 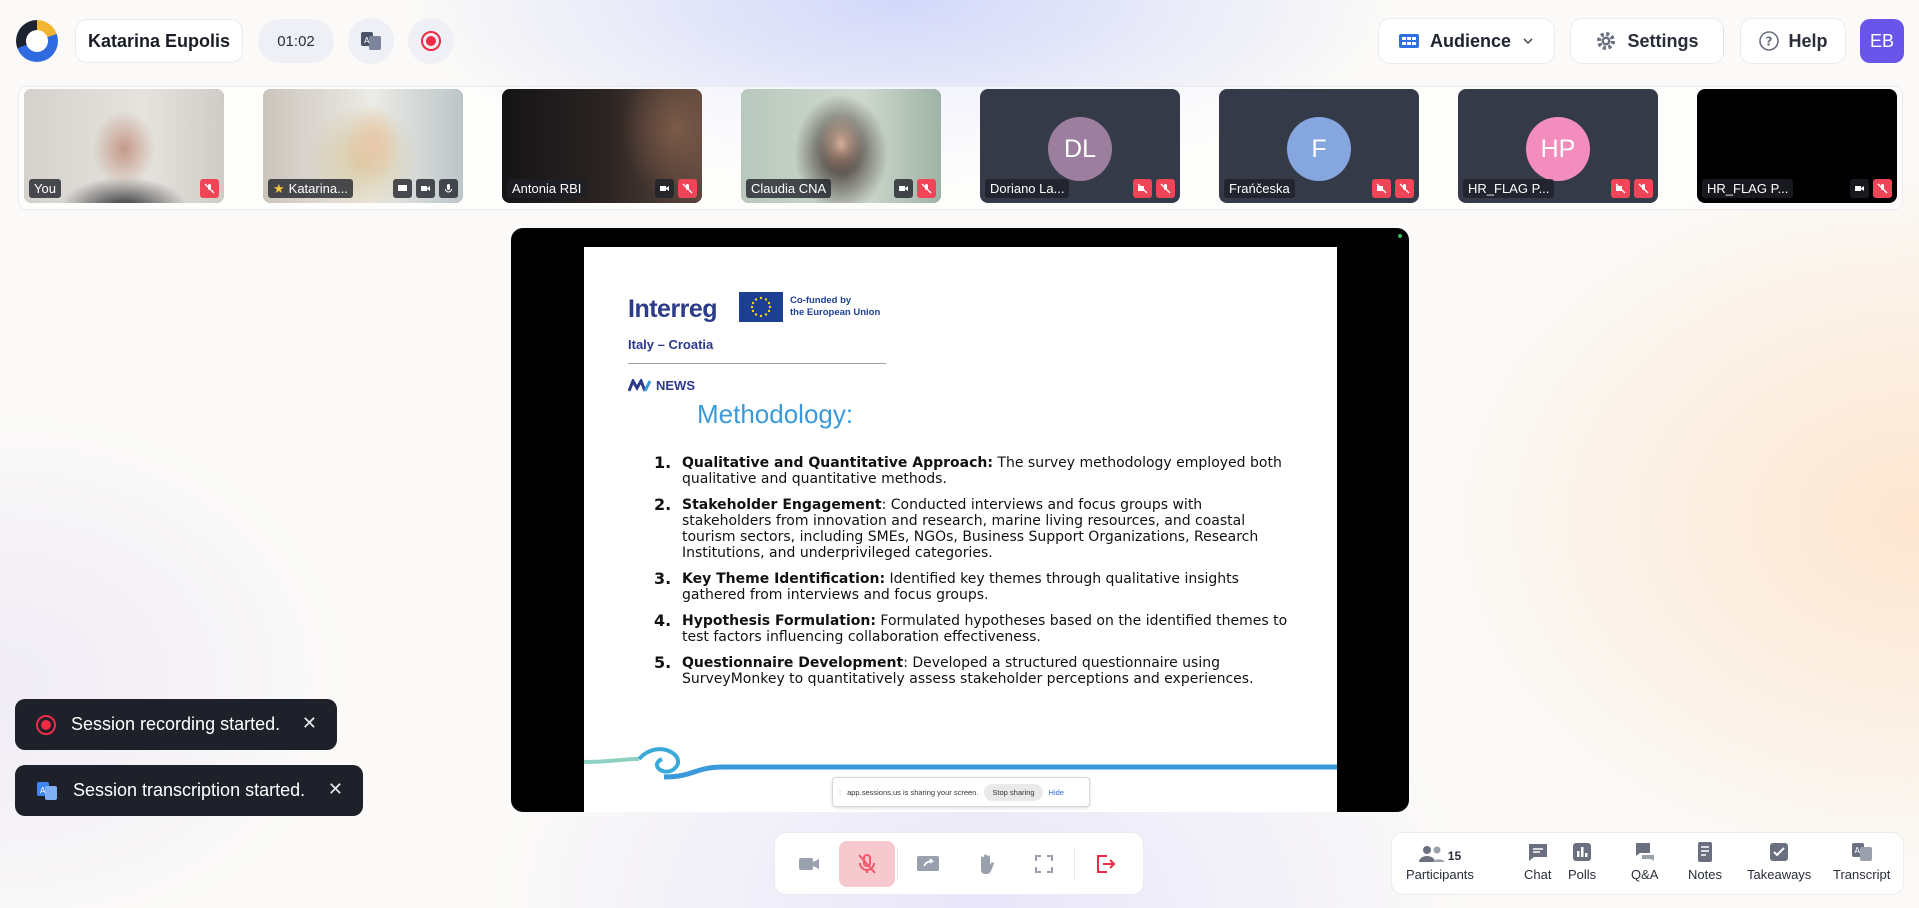 What do you see at coordinates (1882, 41) in the screenshot?
I see `user-avatar: EB` at bounding box center [1882, 41].